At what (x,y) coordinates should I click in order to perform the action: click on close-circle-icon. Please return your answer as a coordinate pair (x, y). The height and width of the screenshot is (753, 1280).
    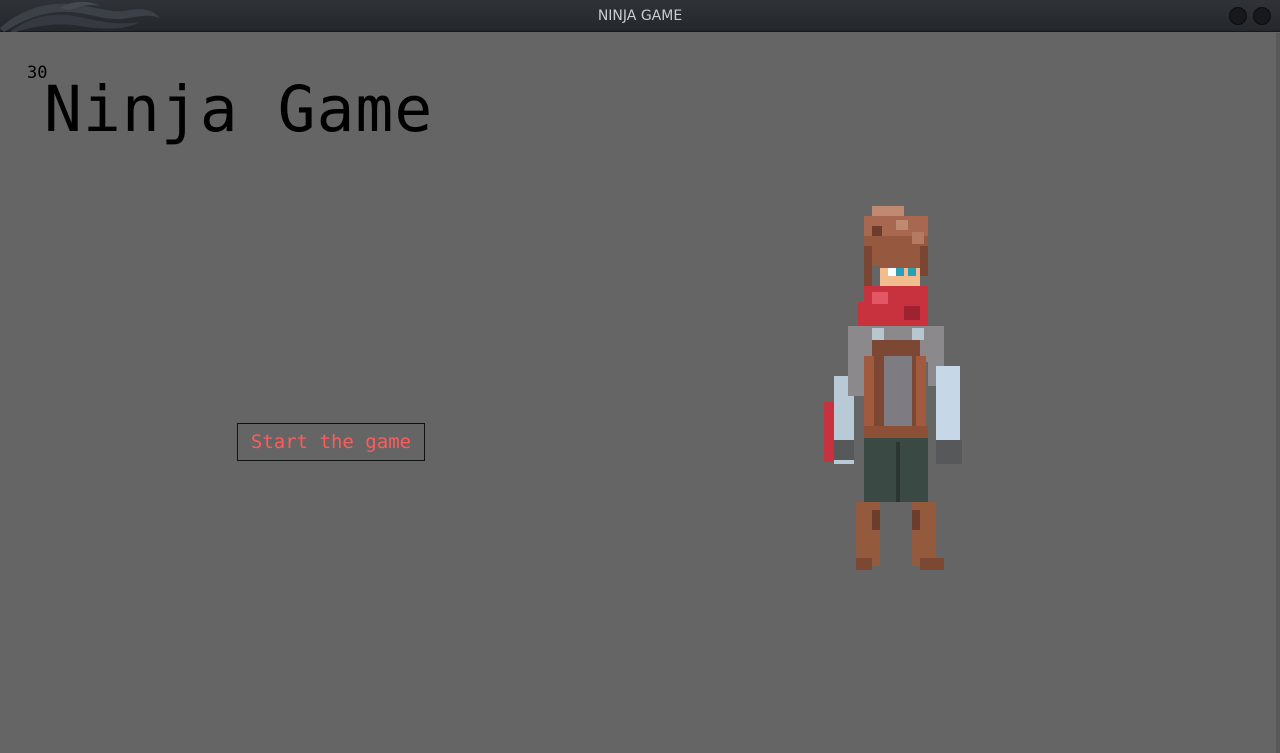
    Looking at the image, I should click on (1262, 16).